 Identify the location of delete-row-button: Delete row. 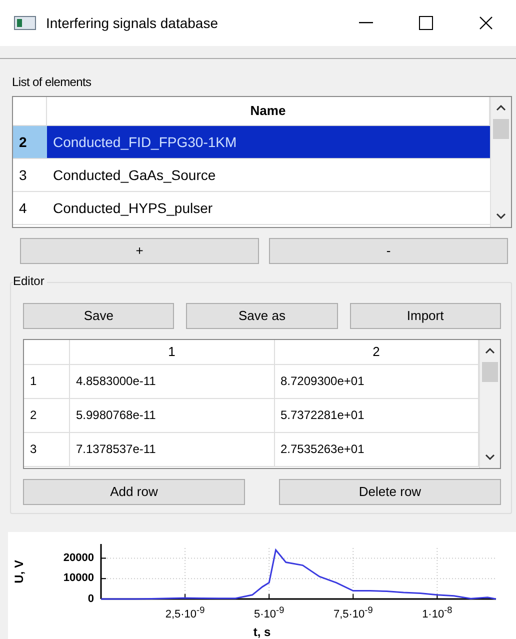
(390, 491).